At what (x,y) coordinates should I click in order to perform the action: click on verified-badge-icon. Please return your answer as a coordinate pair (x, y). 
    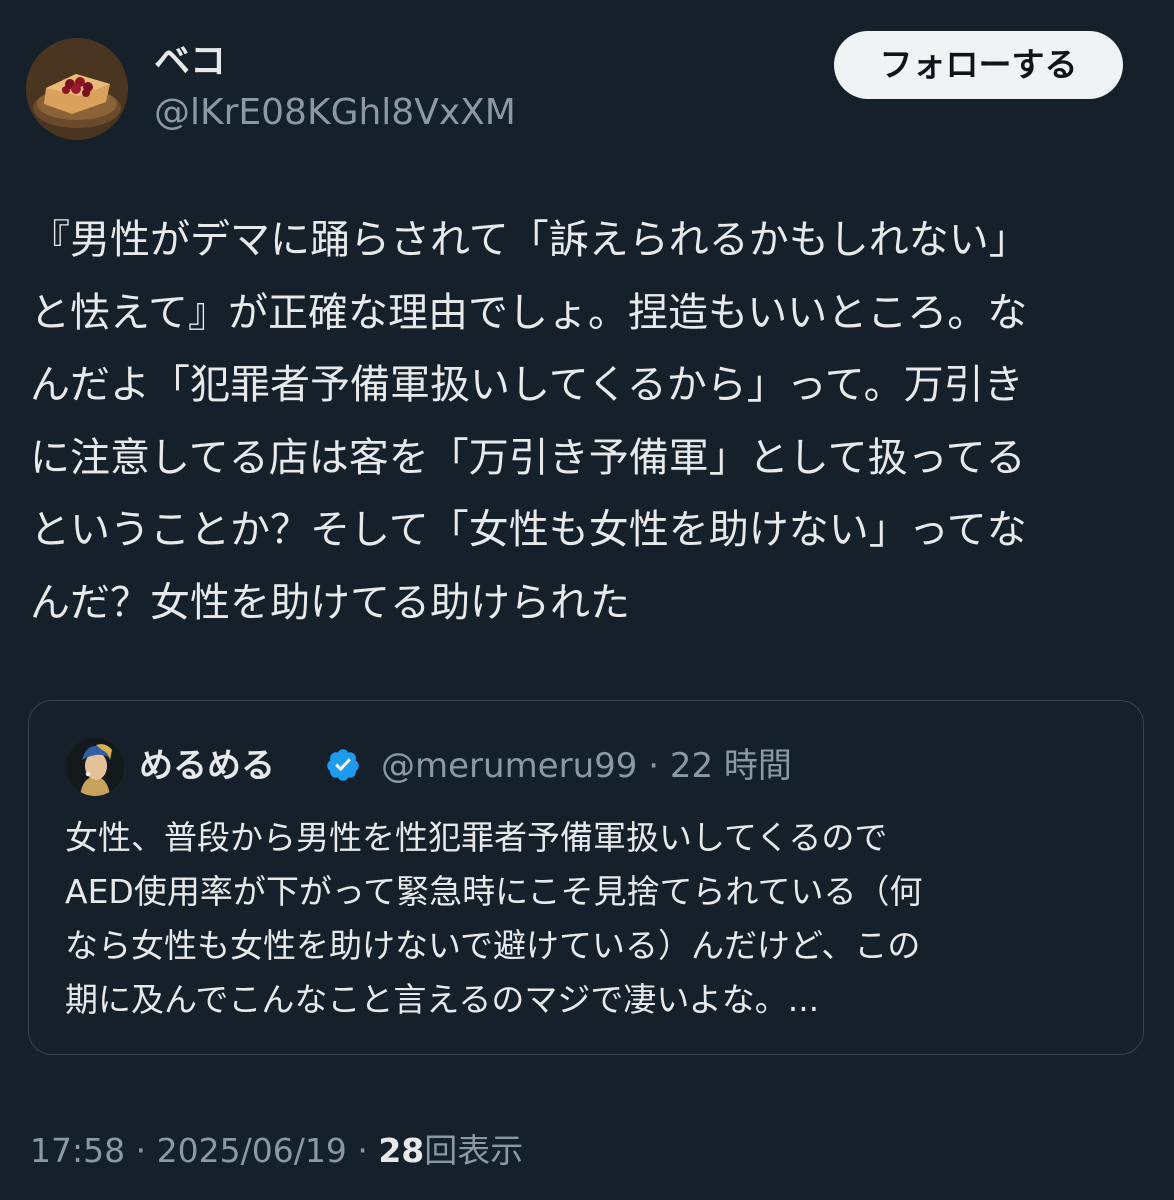
    Looking at the image, I should click on (343, 765).